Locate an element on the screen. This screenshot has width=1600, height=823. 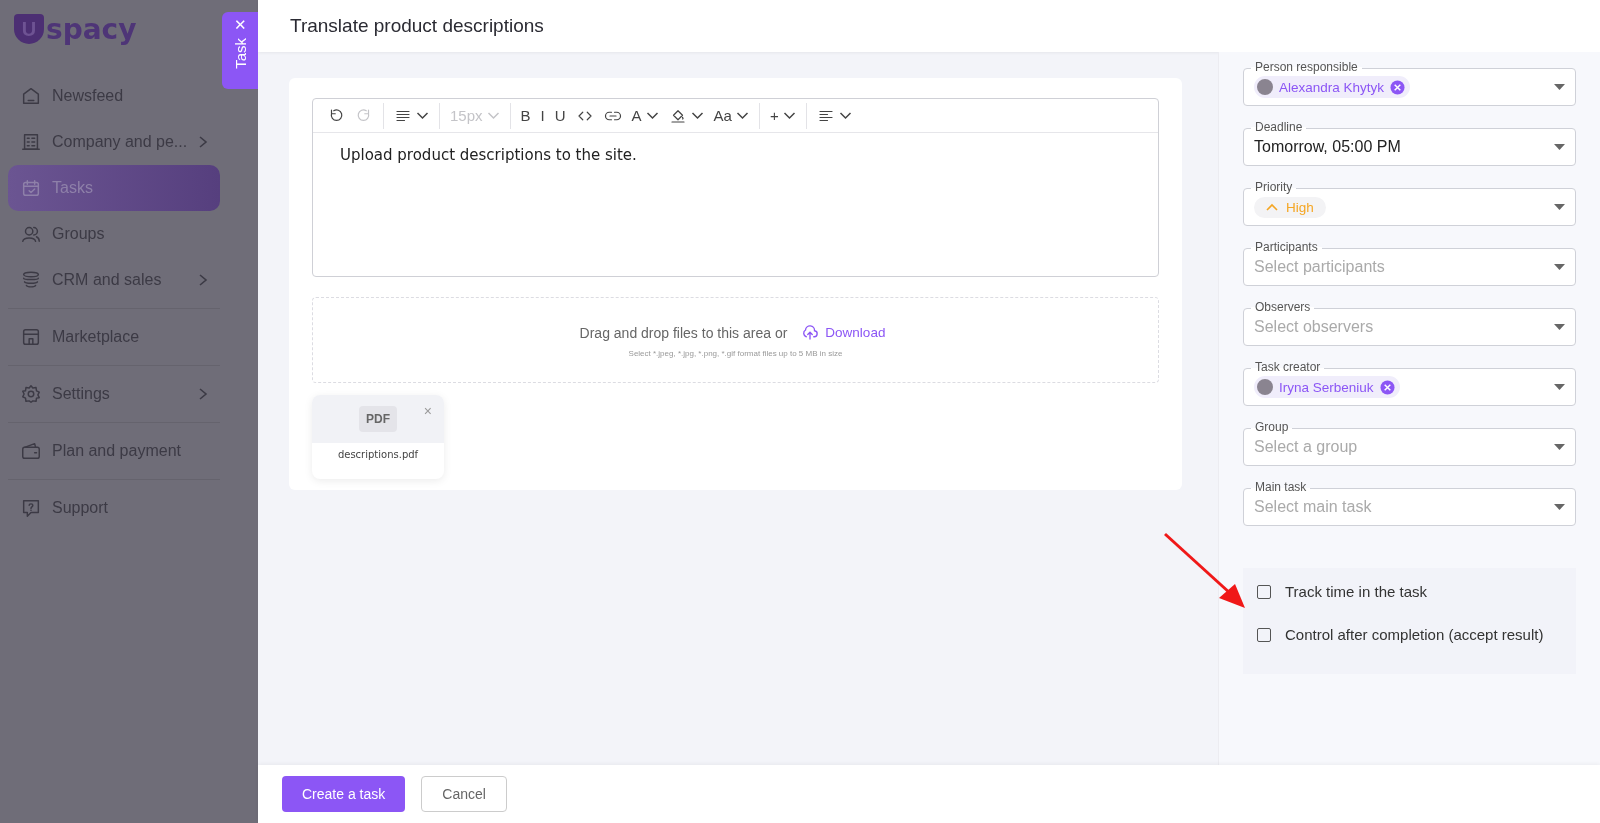
help-icon is located at coordinates (31, 508).